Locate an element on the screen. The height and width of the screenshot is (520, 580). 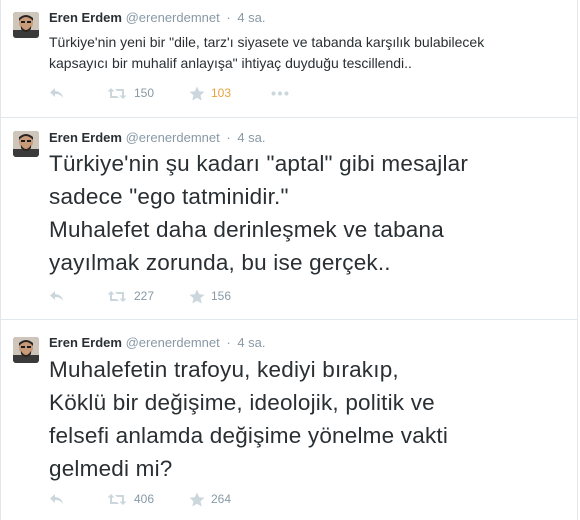
retweet-button: 150 is located at coordinates (148, 93).